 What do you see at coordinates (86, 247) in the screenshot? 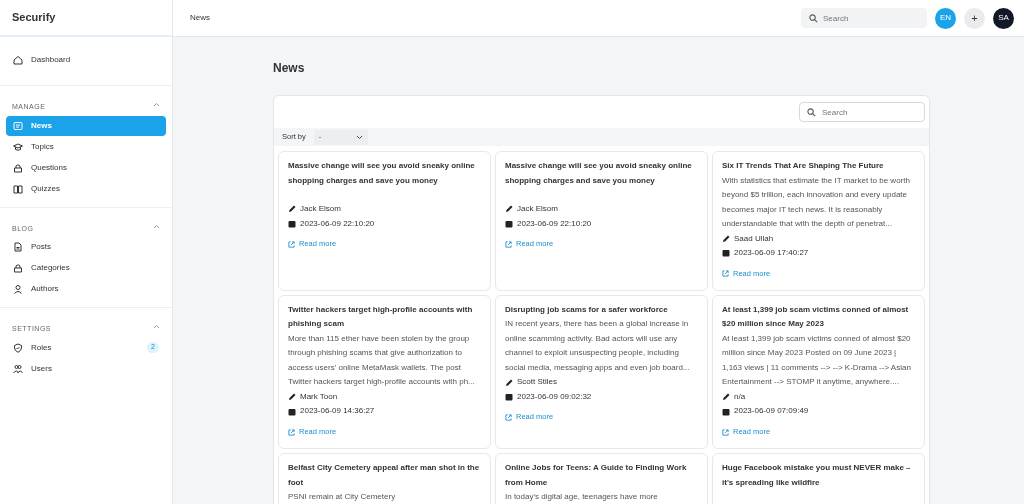
I see `sidebar-item: Posts` at bounding box center [86, 247].